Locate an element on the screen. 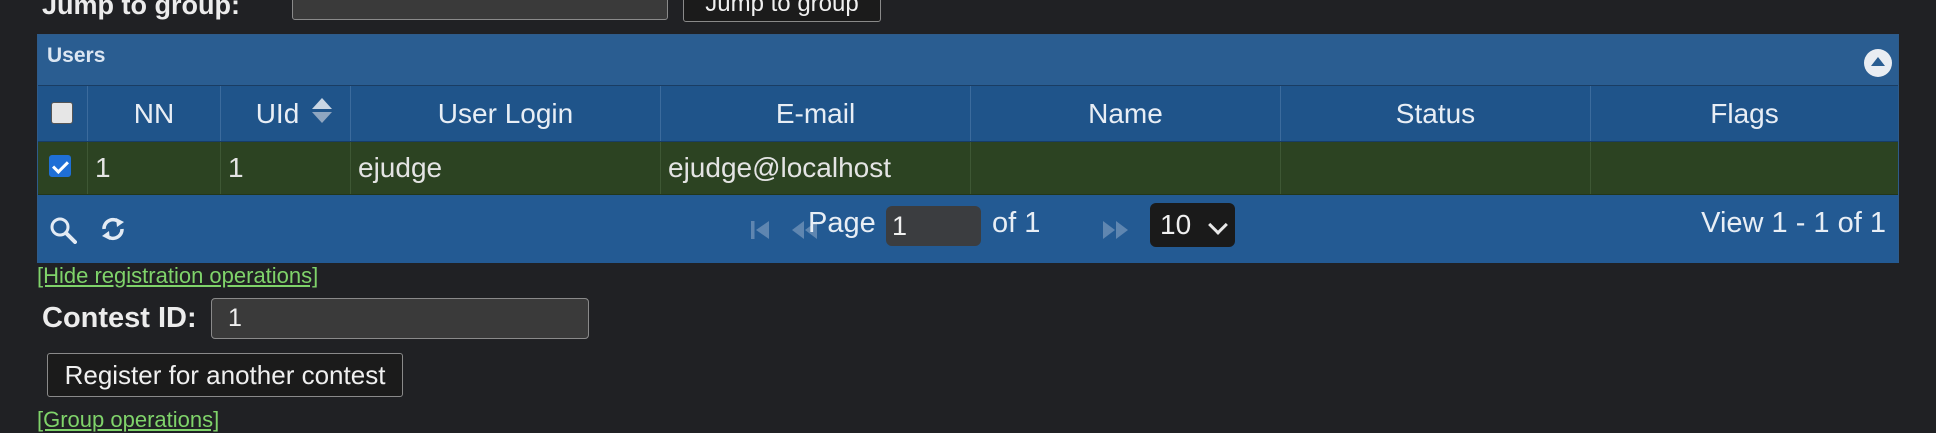 This screenshot has width=1936, height=433. refresh-icon is located at coordinates (113, 229).